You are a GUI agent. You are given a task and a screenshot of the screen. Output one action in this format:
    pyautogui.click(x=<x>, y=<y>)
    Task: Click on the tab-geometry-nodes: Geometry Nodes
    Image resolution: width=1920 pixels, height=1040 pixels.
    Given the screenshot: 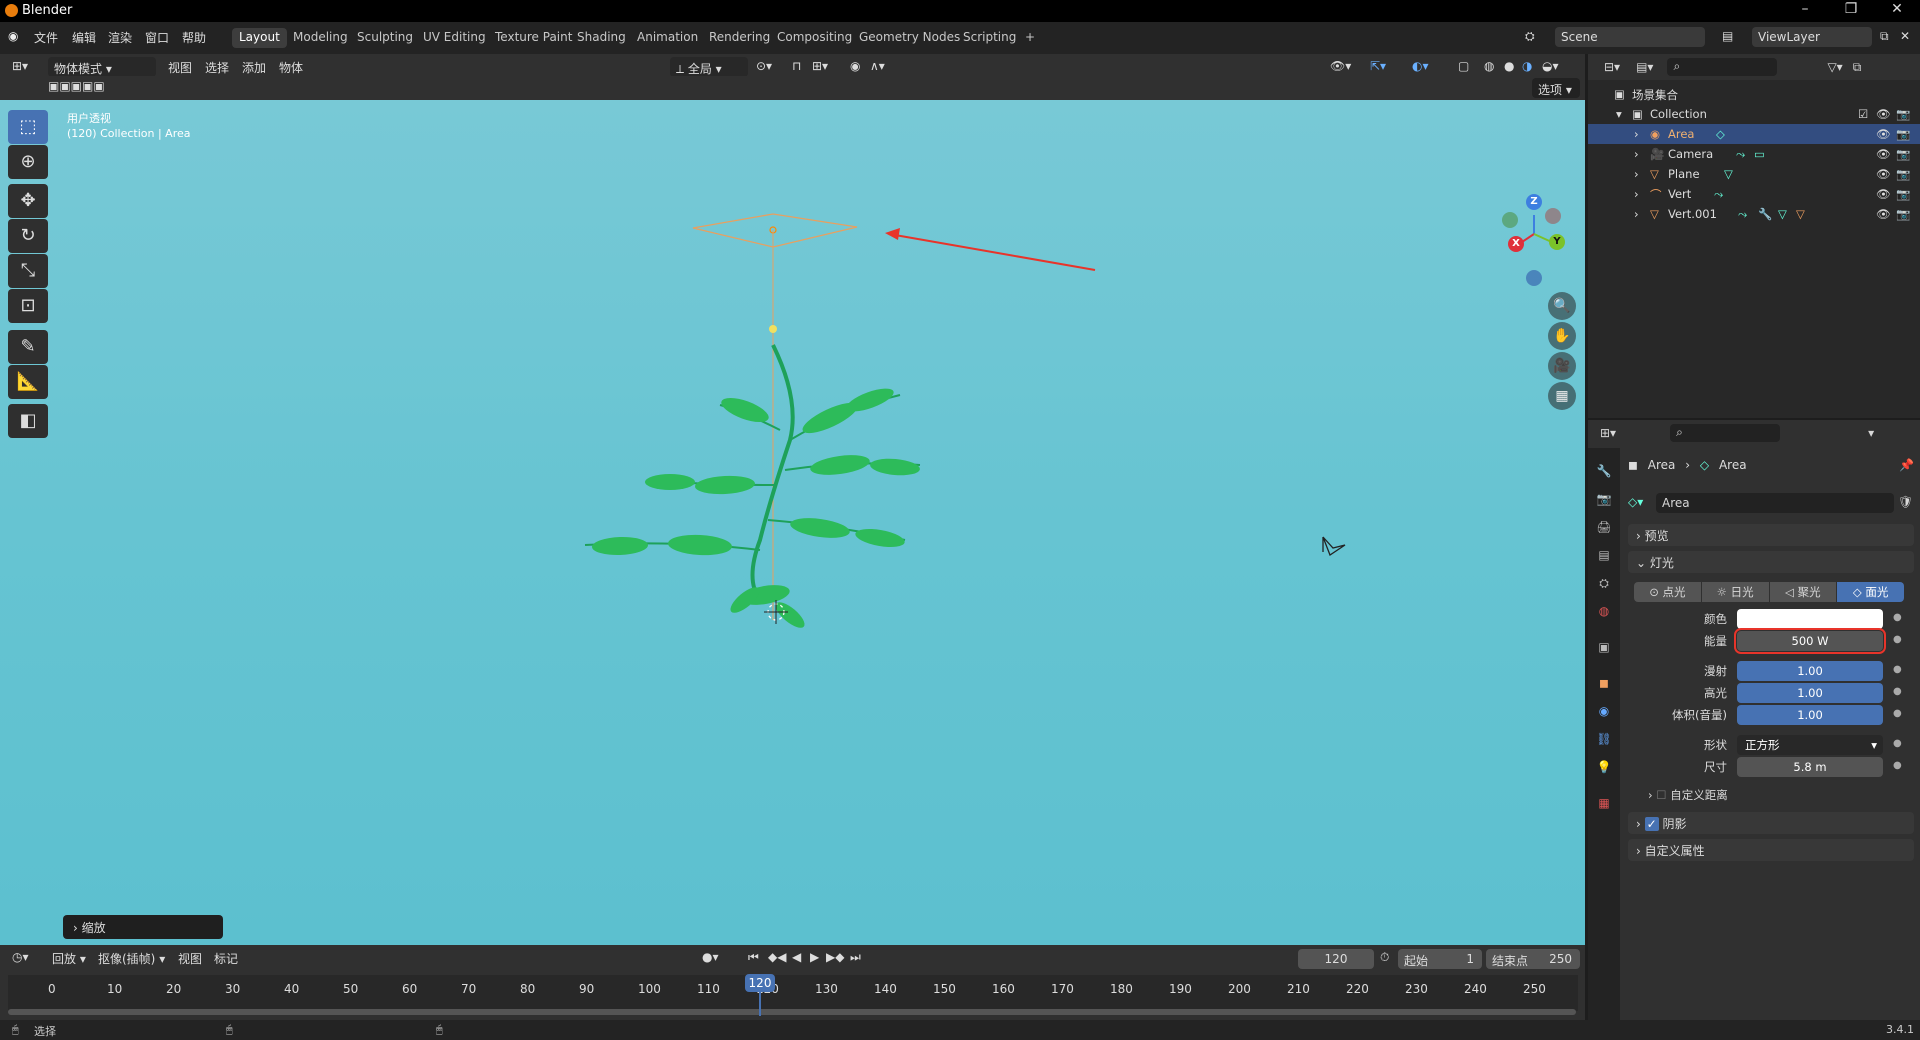 What is the action you would take?
    pyautogui.click(x=909, y=38)
    